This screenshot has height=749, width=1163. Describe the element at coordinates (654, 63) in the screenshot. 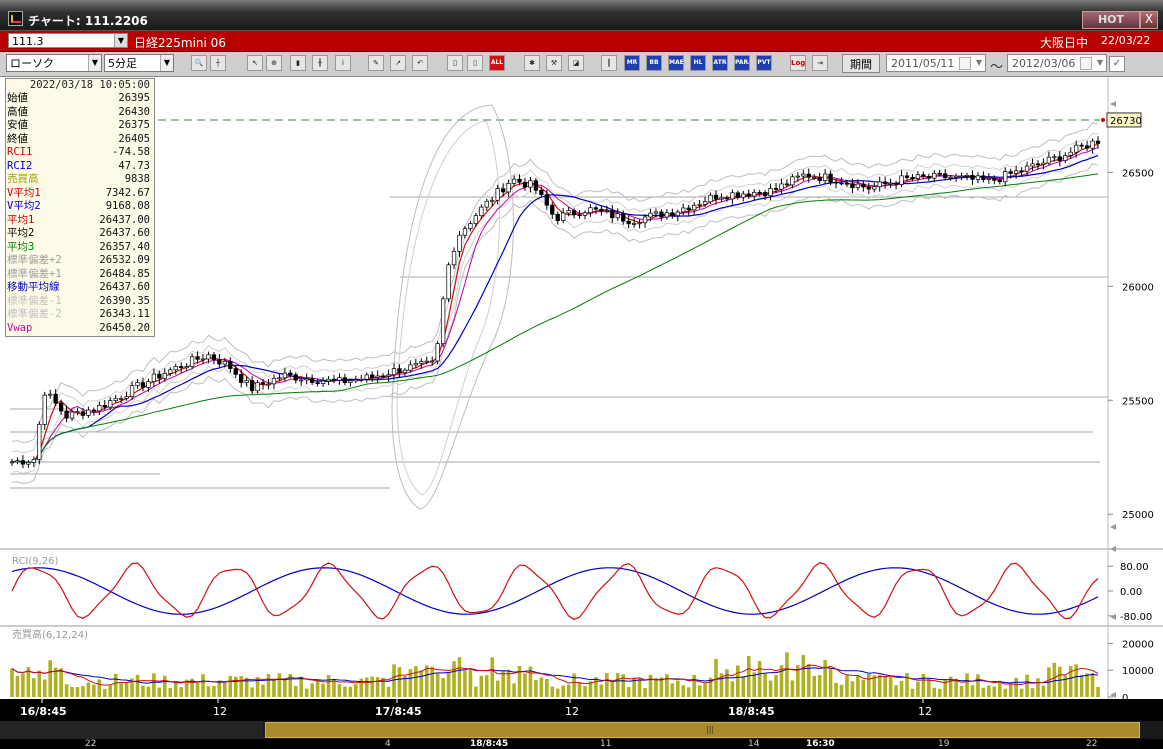

I see `bb-button: BB` at that location.